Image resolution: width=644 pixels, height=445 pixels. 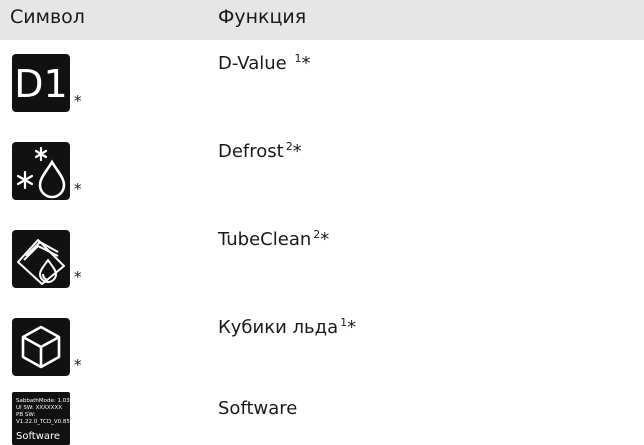 What do you see at coordinates (274, 239) in the screenshot?
I see `function-label: TubeClean 2*` at bounding box center [274, 239].